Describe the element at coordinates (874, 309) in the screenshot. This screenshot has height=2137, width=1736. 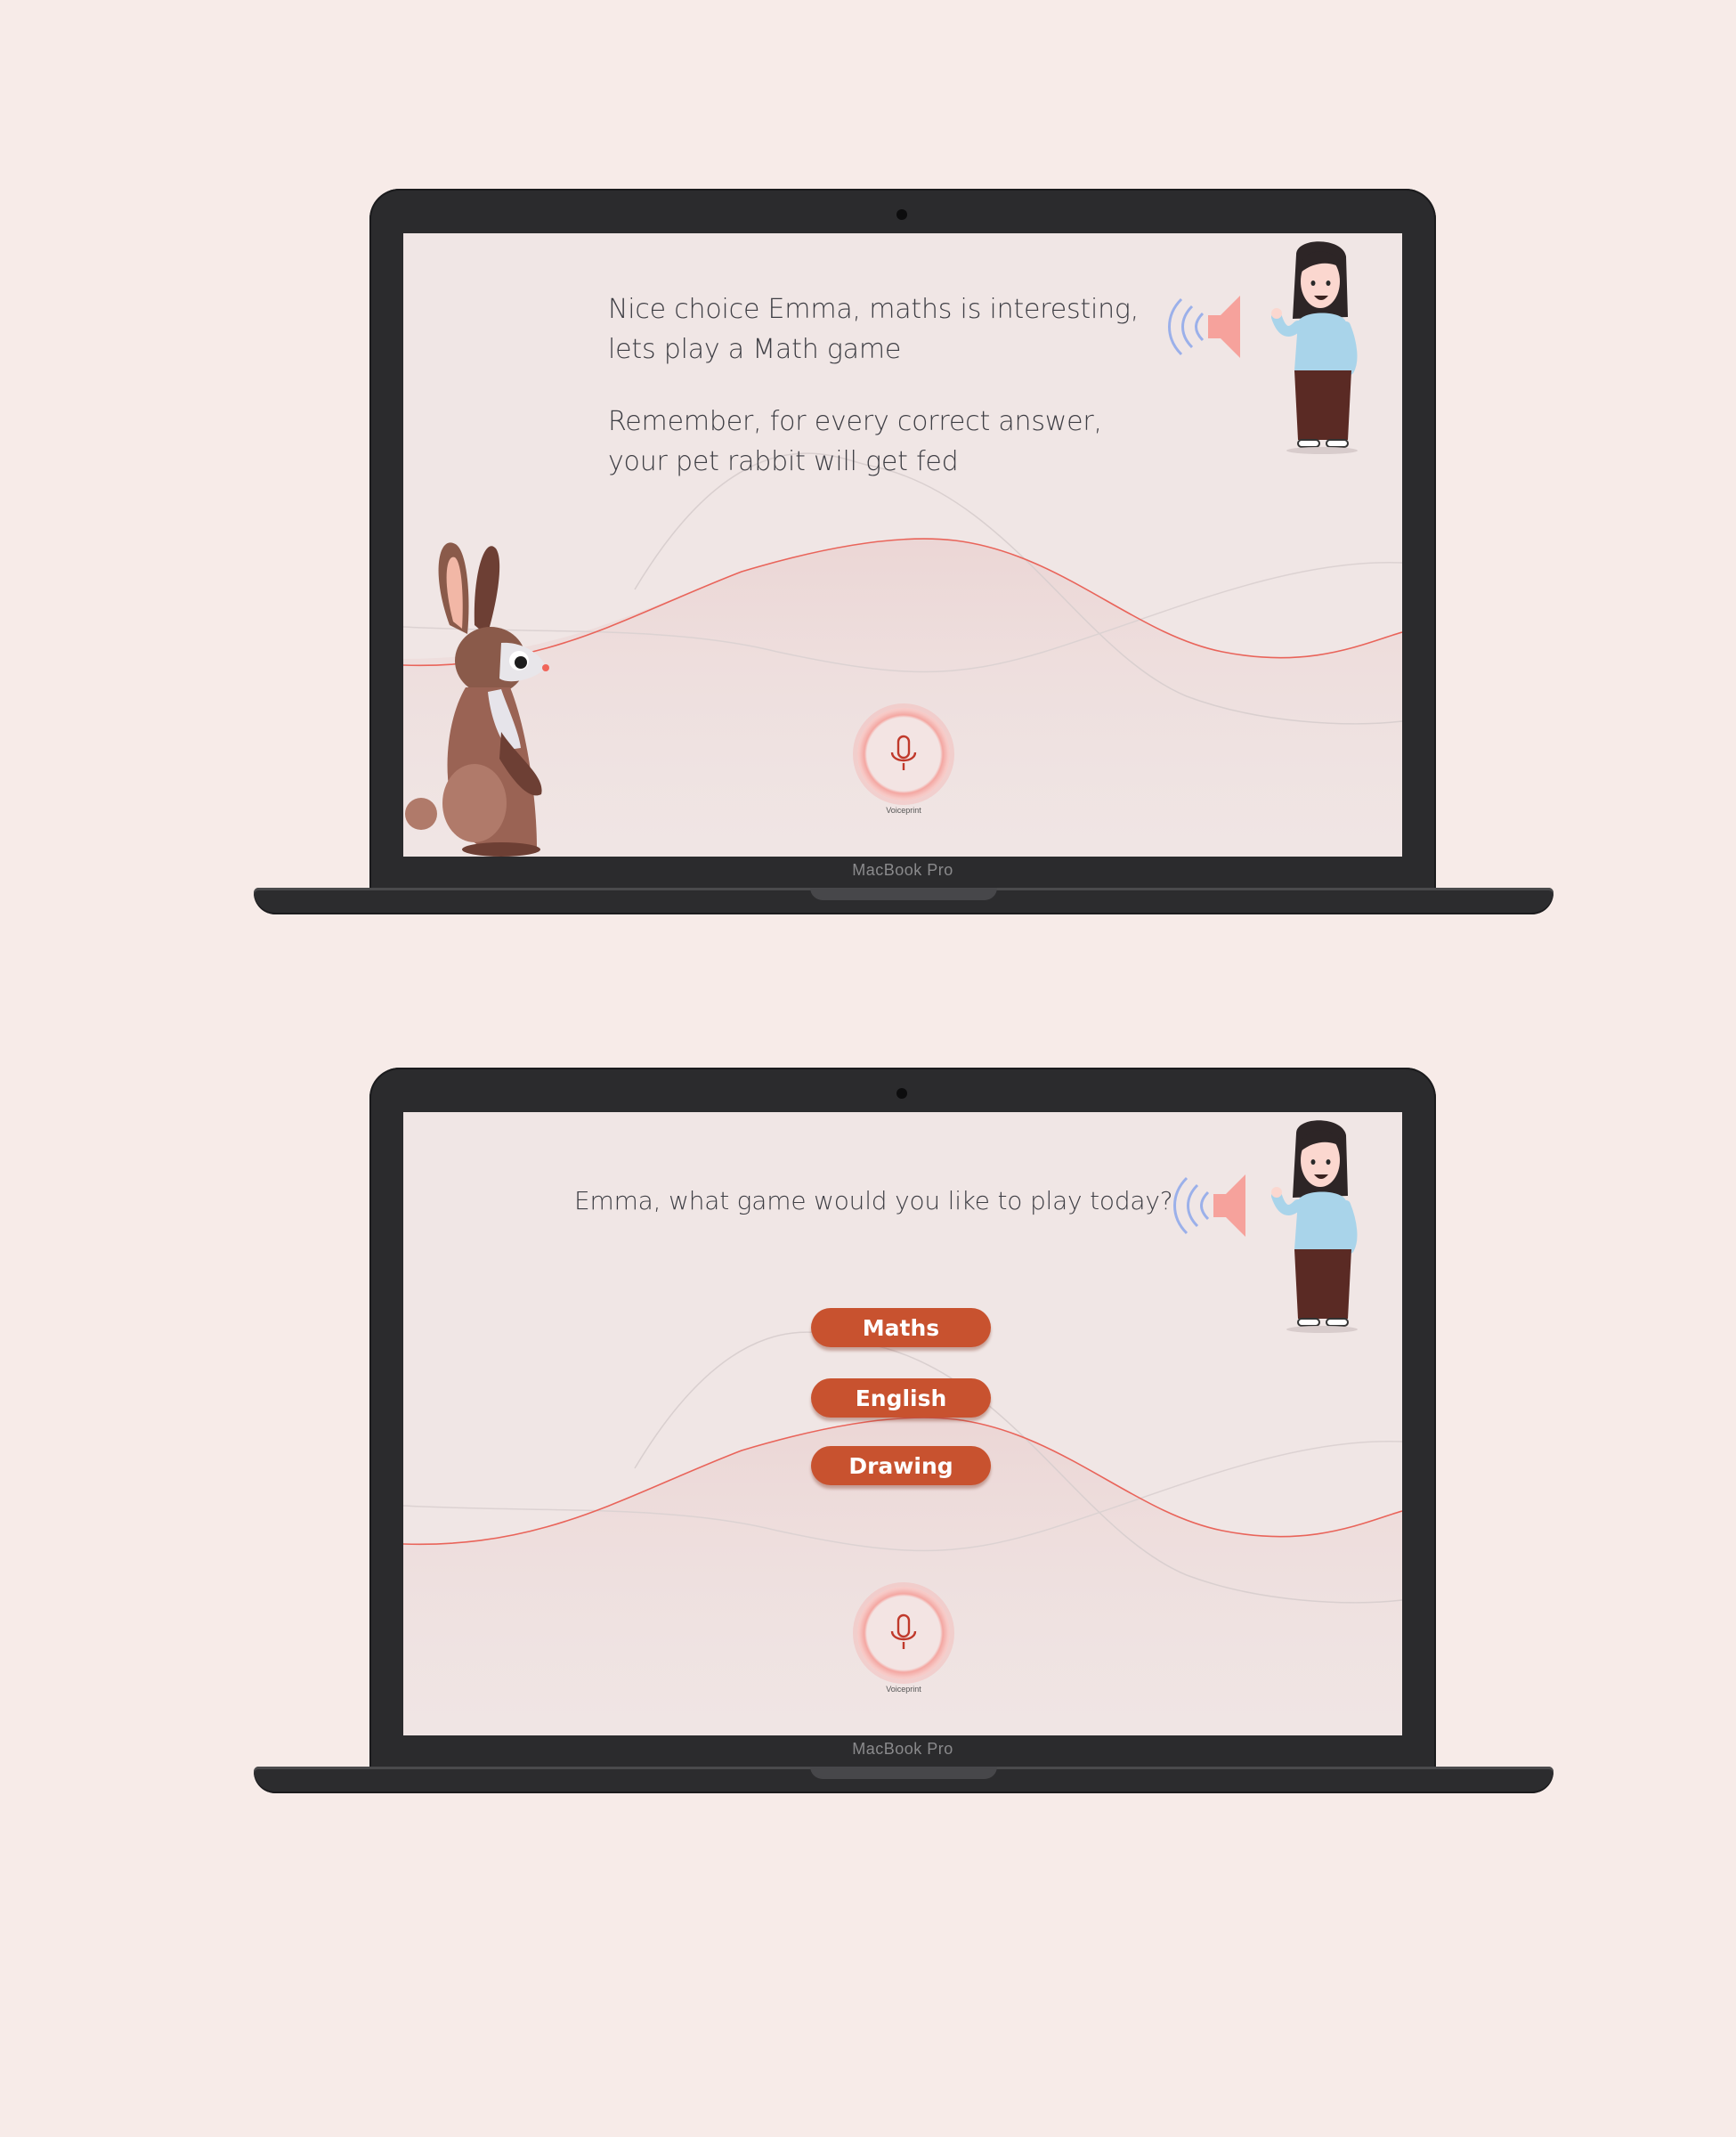
I see `prompt-line-1: Nice choice Emma, maths is interesting,` at that location.